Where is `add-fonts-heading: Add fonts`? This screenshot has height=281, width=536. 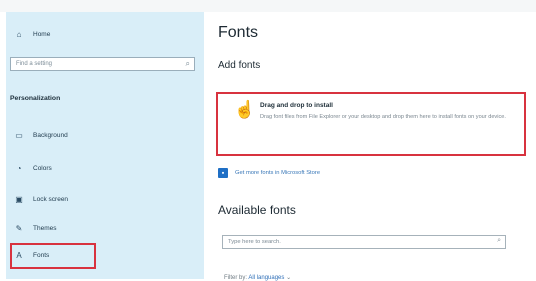 add-fonts-heading: Add fonts is located at coordinates (239, 65).